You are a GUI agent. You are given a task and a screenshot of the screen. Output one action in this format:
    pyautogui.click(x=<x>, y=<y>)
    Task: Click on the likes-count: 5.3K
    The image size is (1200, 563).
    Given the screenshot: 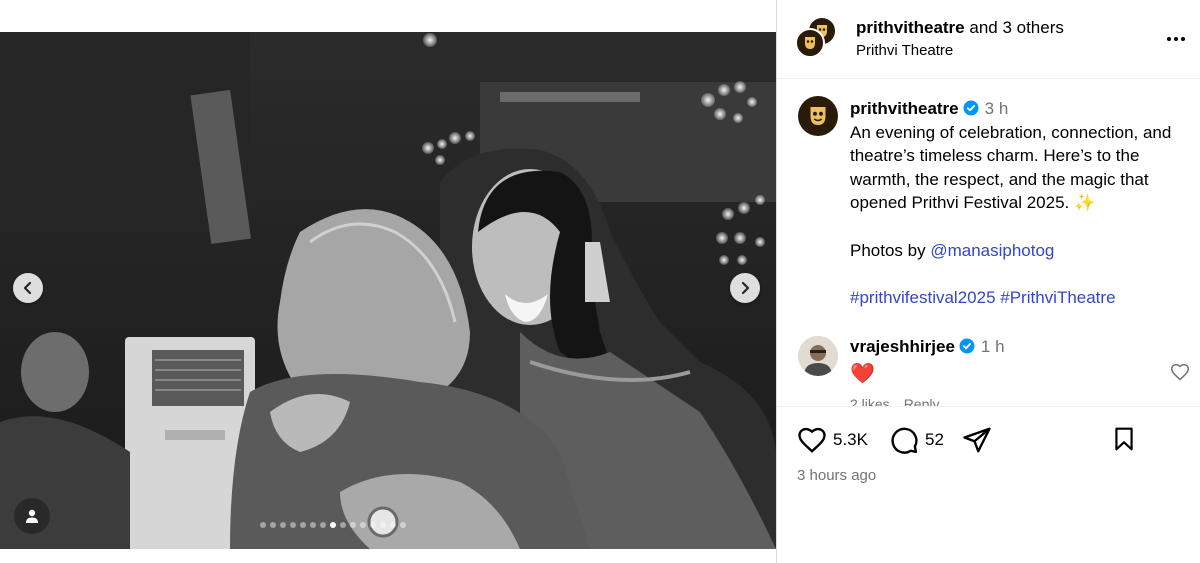 What is the action you would take?
    pyautogui.click(x=850, y=440)
    